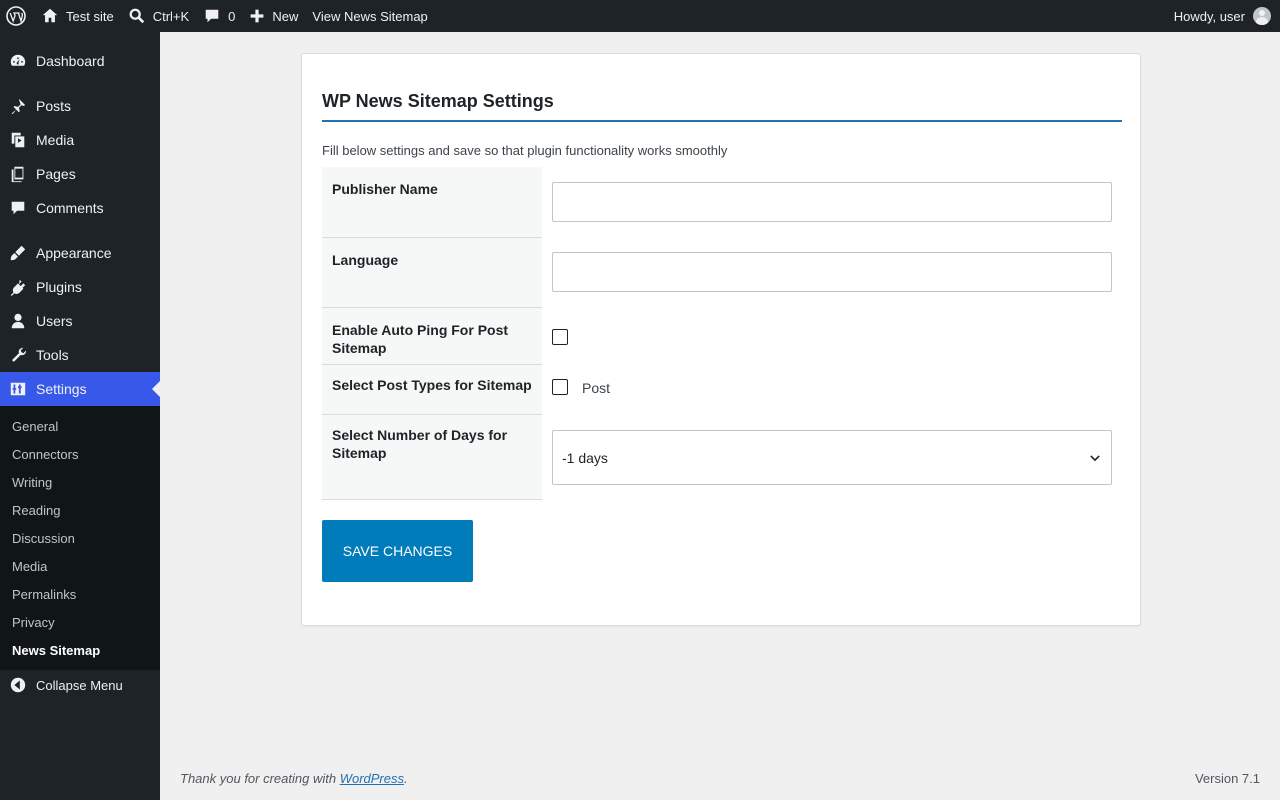  What do you see at coordinates (70, 61) in the screenshot?
I see `menu-dashboard-label: Dashboard` at bounding box center [70, 61].